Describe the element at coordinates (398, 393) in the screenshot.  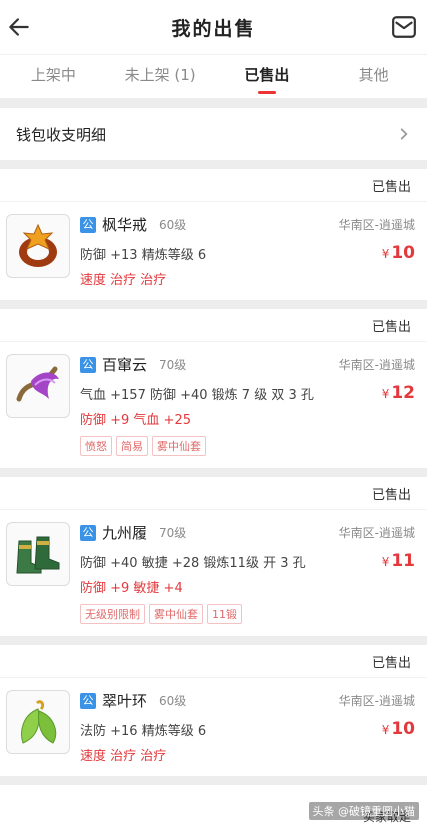
I see `item-price: ¥12` at that location.